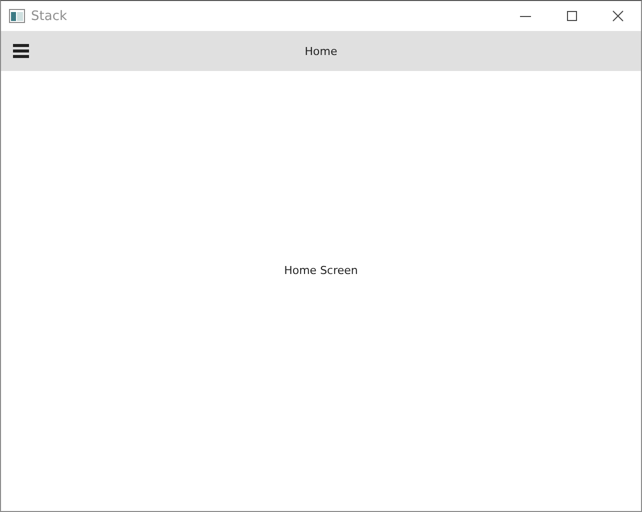  What do you see at coordinates (321, 51) in the screenshot?
I see `toolbar-title: Home` at bounding box center [321, 51].